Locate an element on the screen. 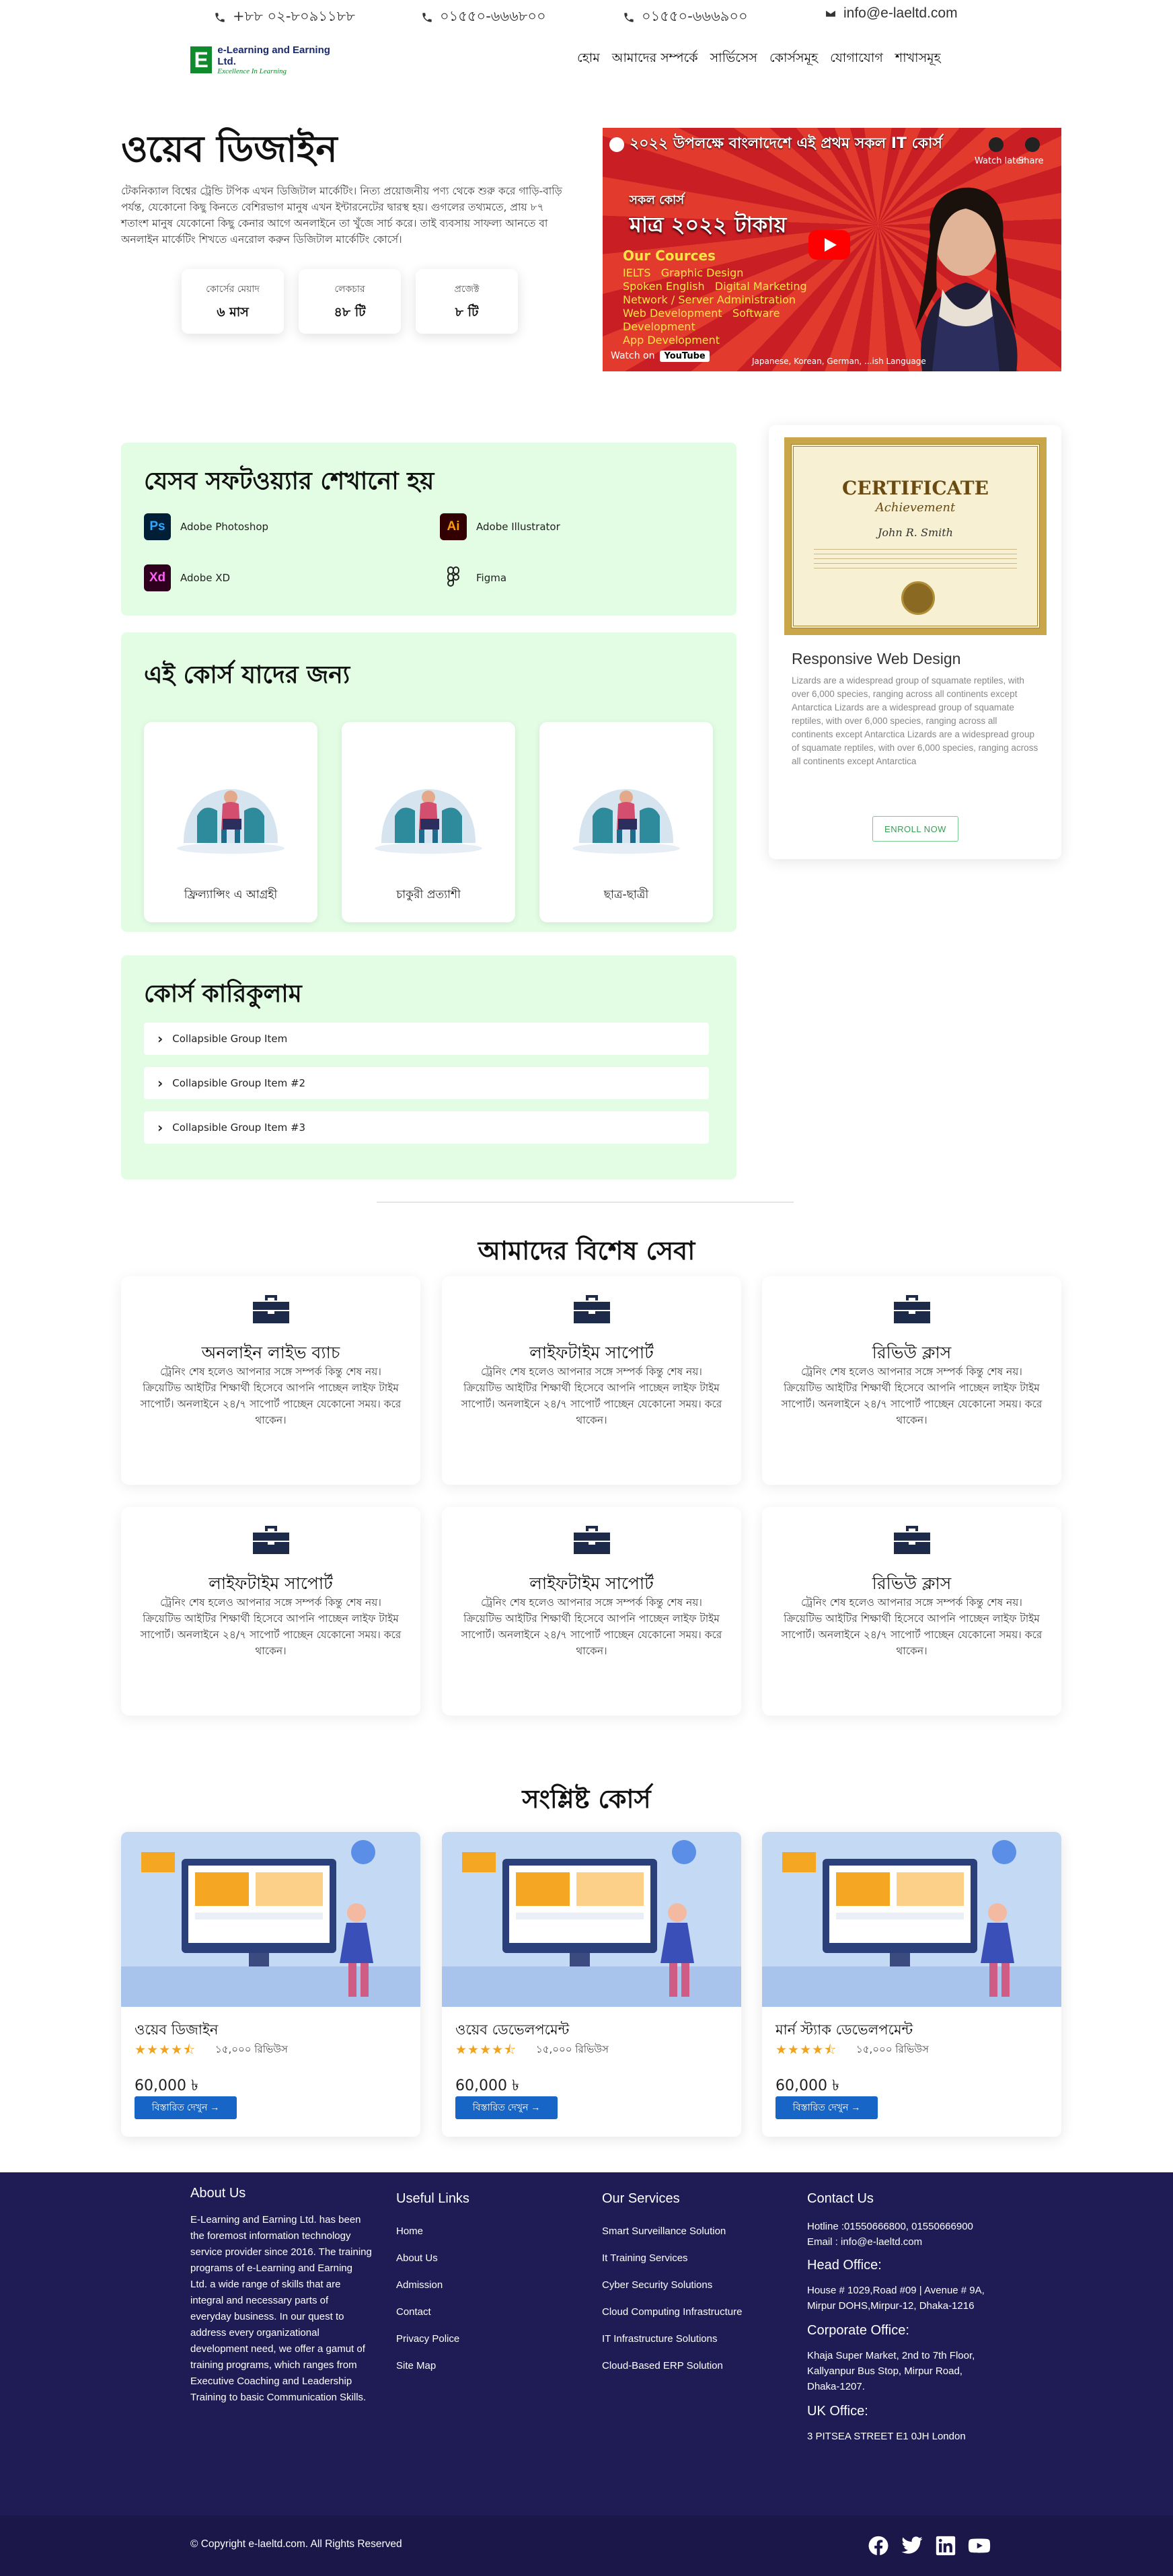 The width and height of the screenshot is (1173, 2576). envelope-icon is located at coordinates (831, 13).